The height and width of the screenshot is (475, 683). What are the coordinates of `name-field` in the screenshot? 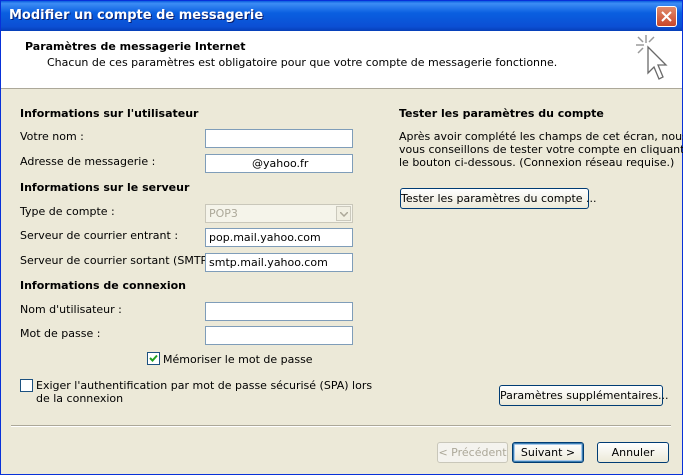 It's located at (279, 138).